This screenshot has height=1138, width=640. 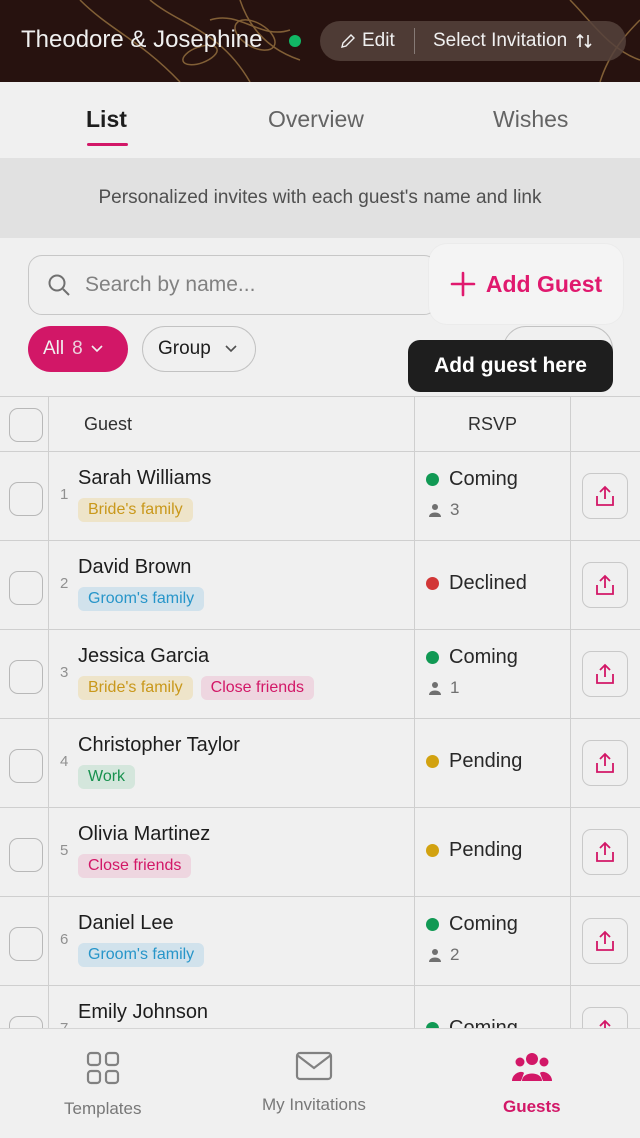 What do you see at coordinates (107, 777) in the screenshot?
I see `guest-tags: Work` at bounding box center [107, 777].